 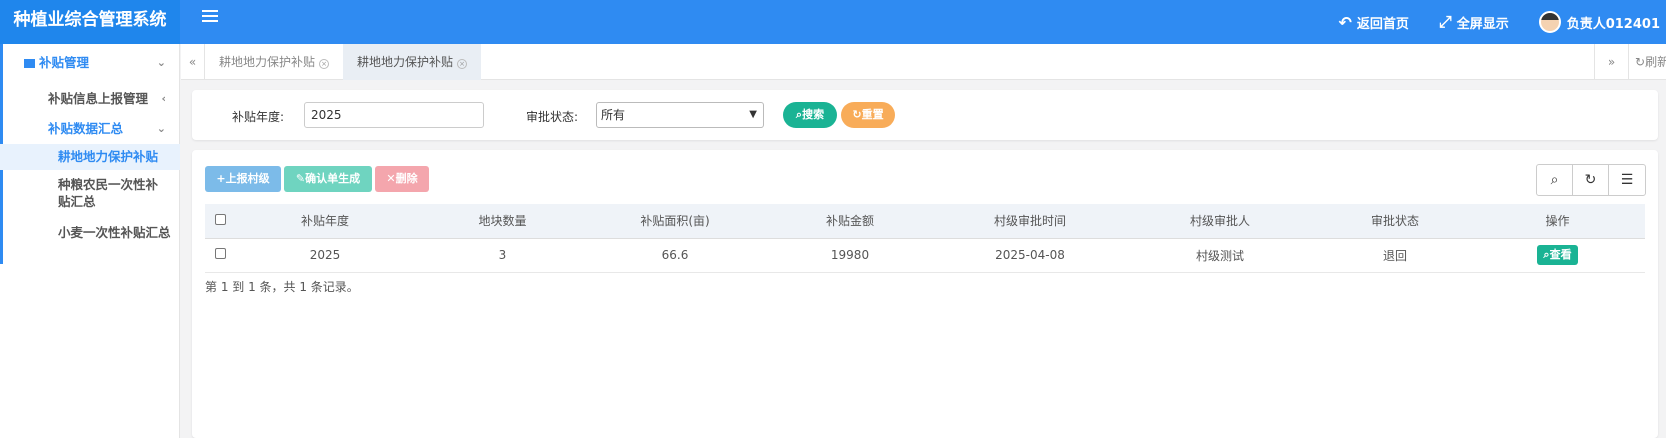 What do you see at coordinates (1395, 221) in the screenshot?
I see `column-header: 审批状态` at bounding box center [1395, 221].